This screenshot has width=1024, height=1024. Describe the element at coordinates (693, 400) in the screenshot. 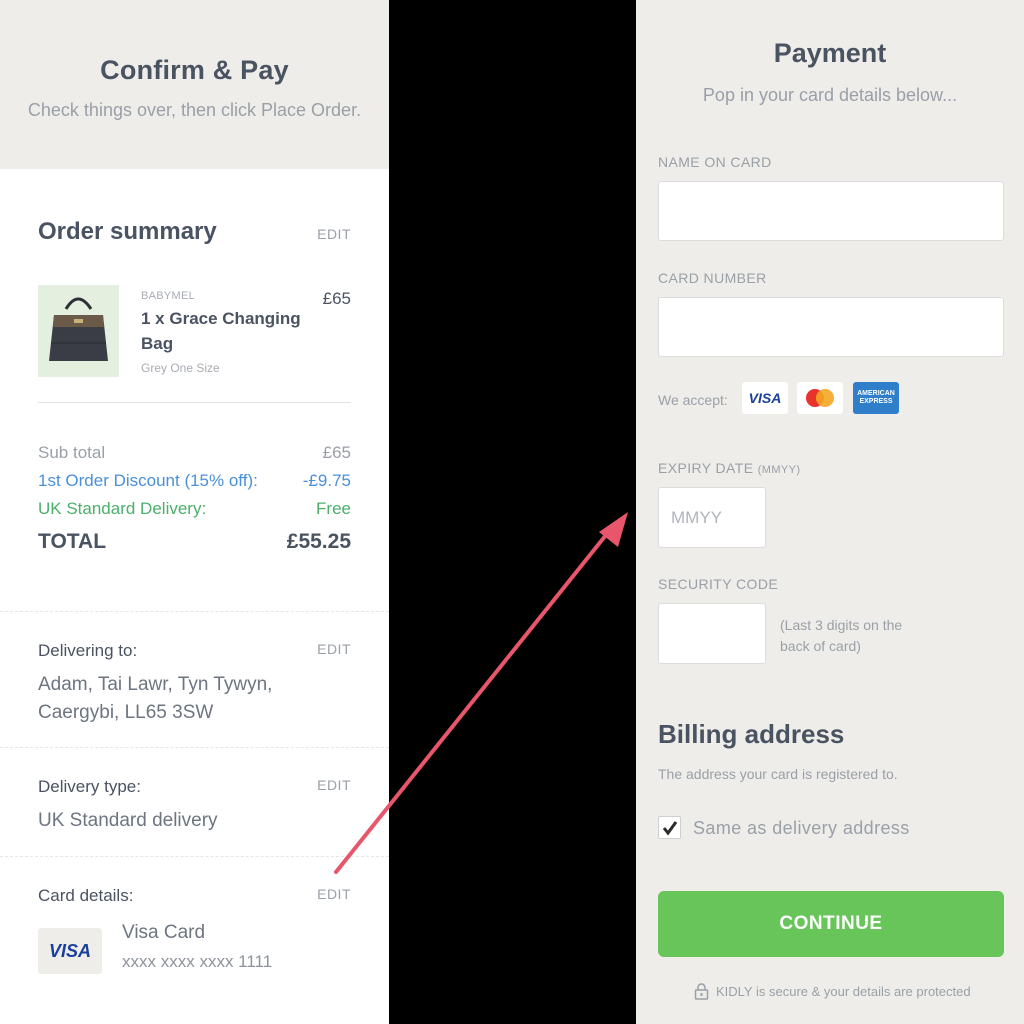

I see `we-accept-label: We accept:` at that location.